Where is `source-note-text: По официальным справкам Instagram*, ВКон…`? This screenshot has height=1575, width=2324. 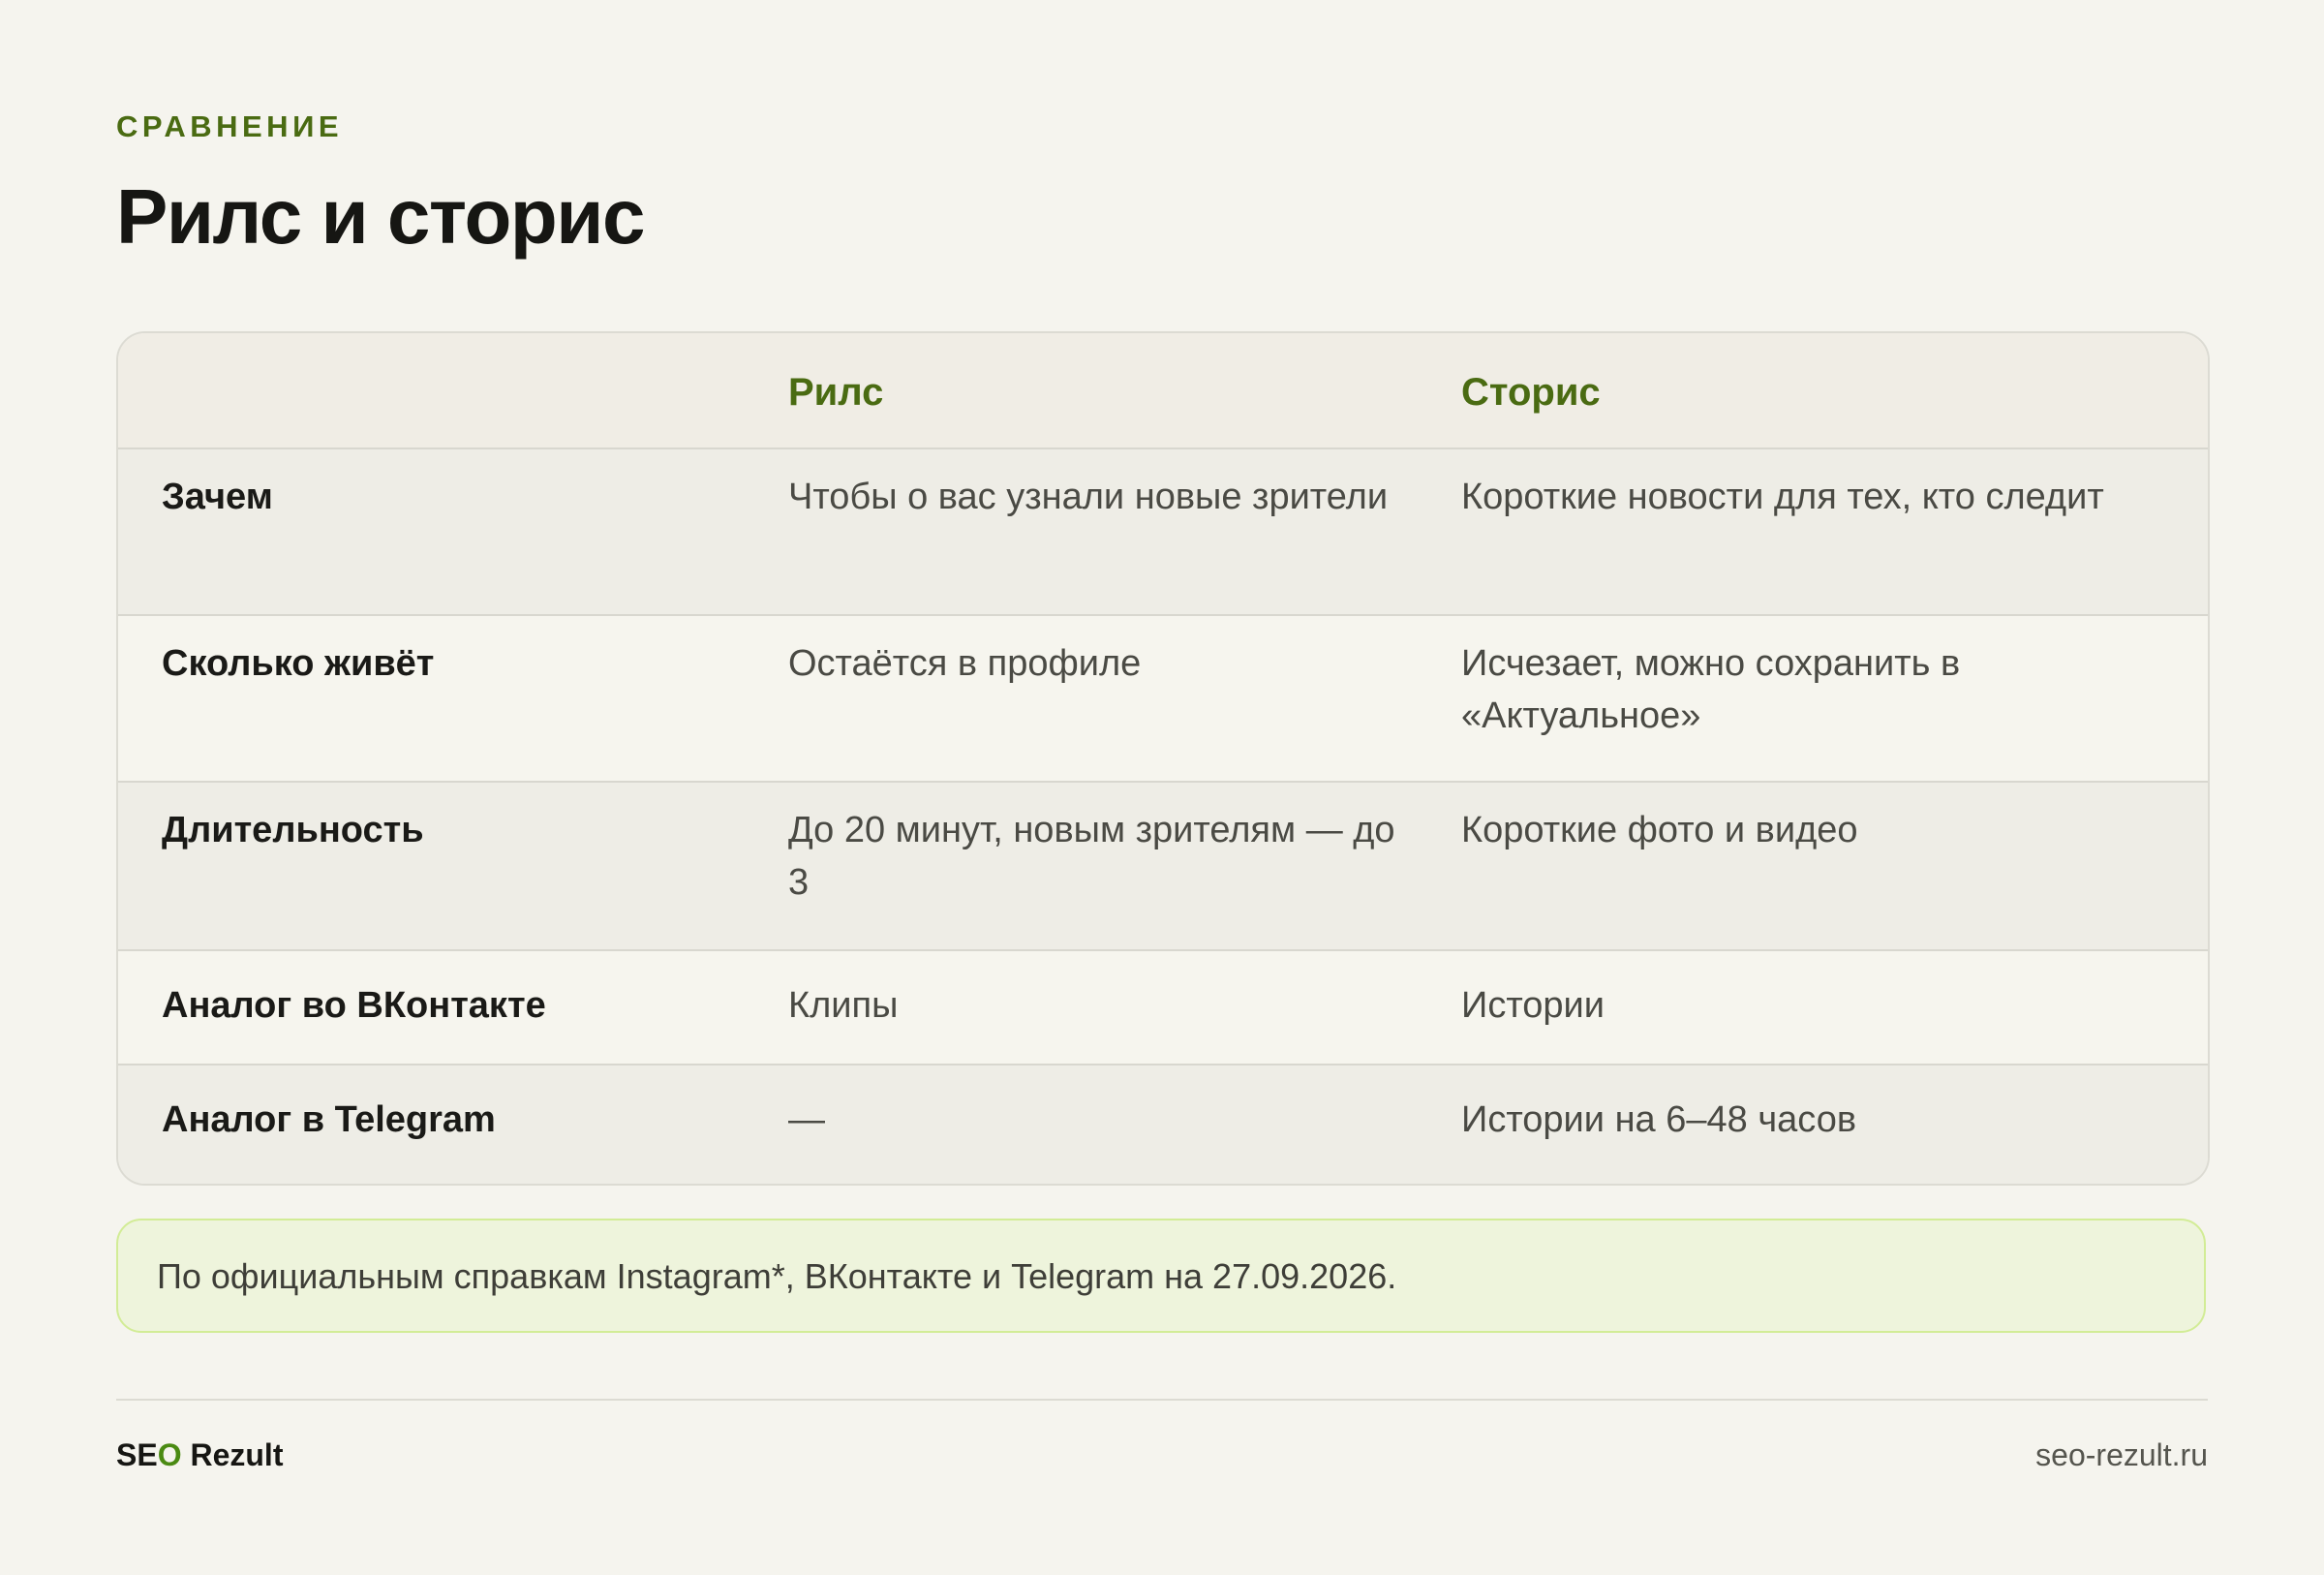
source-note-text: По официальным справкам Instagram*, ВКон… is located at coordinates (777, 1276).